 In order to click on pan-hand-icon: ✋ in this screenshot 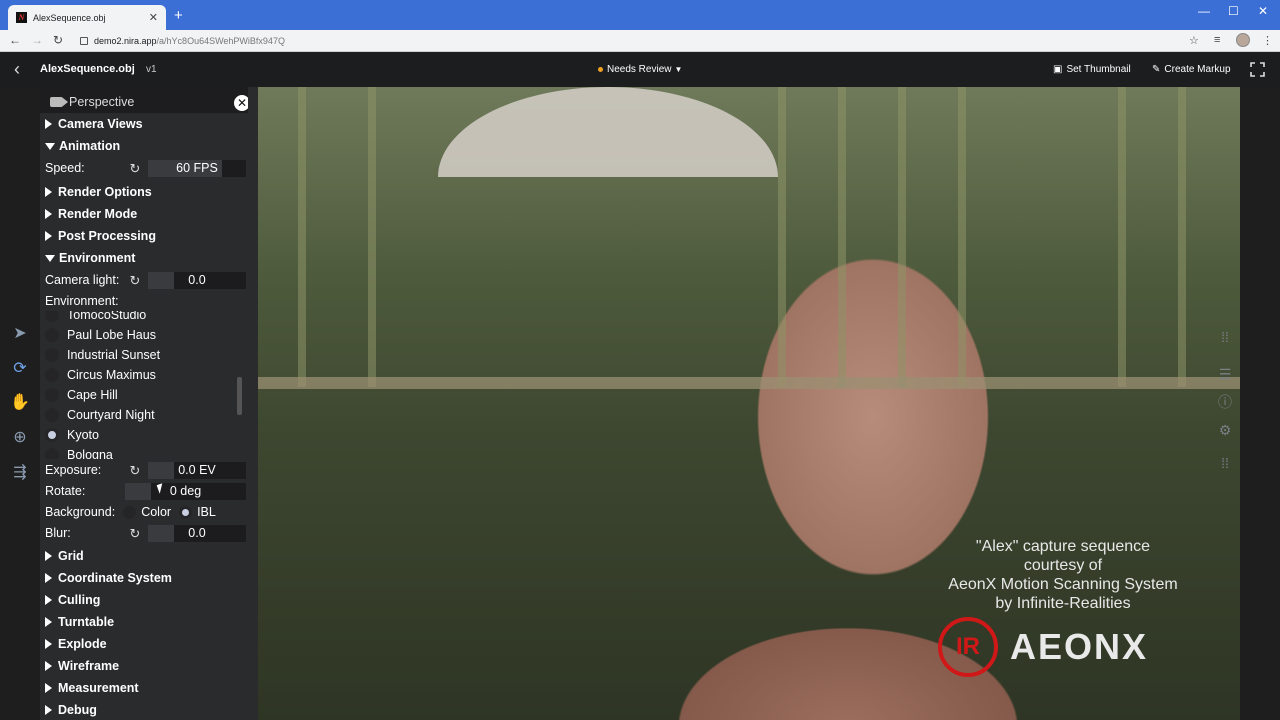, I will do `click(20, 403)`.